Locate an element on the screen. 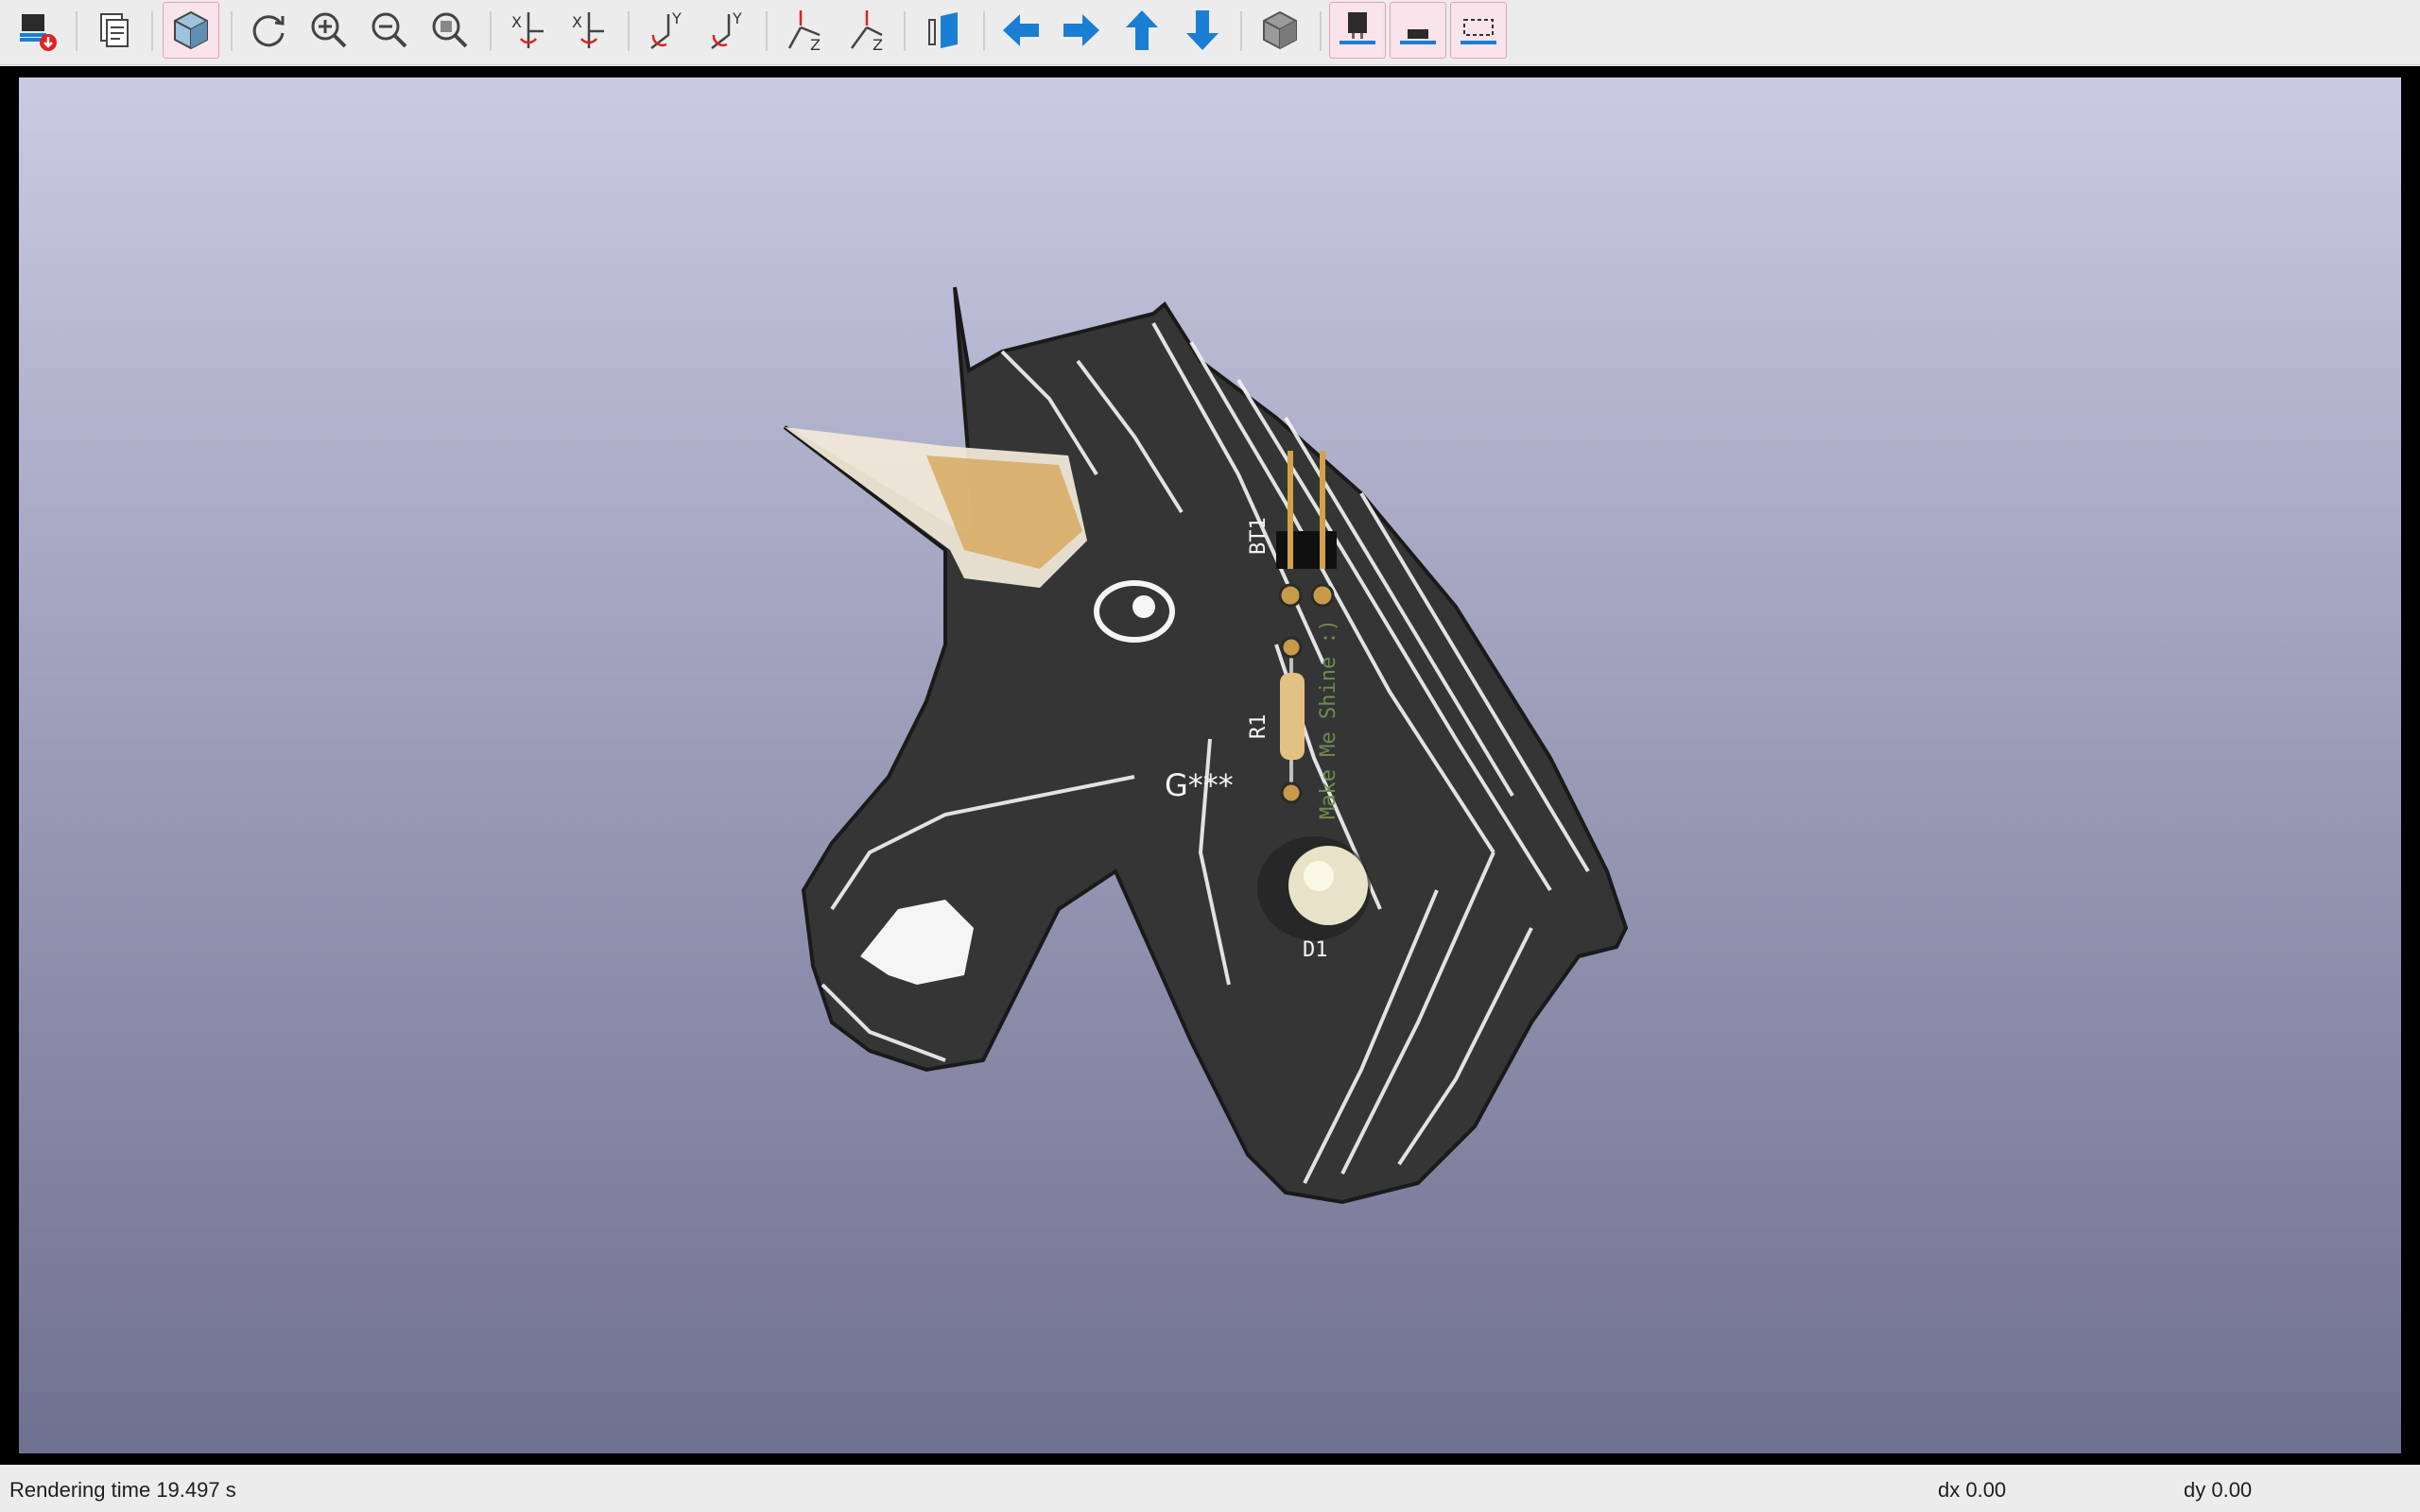 This screenshot has width=2420, height=1512. copy-icon is located at coordinates (115, 30).